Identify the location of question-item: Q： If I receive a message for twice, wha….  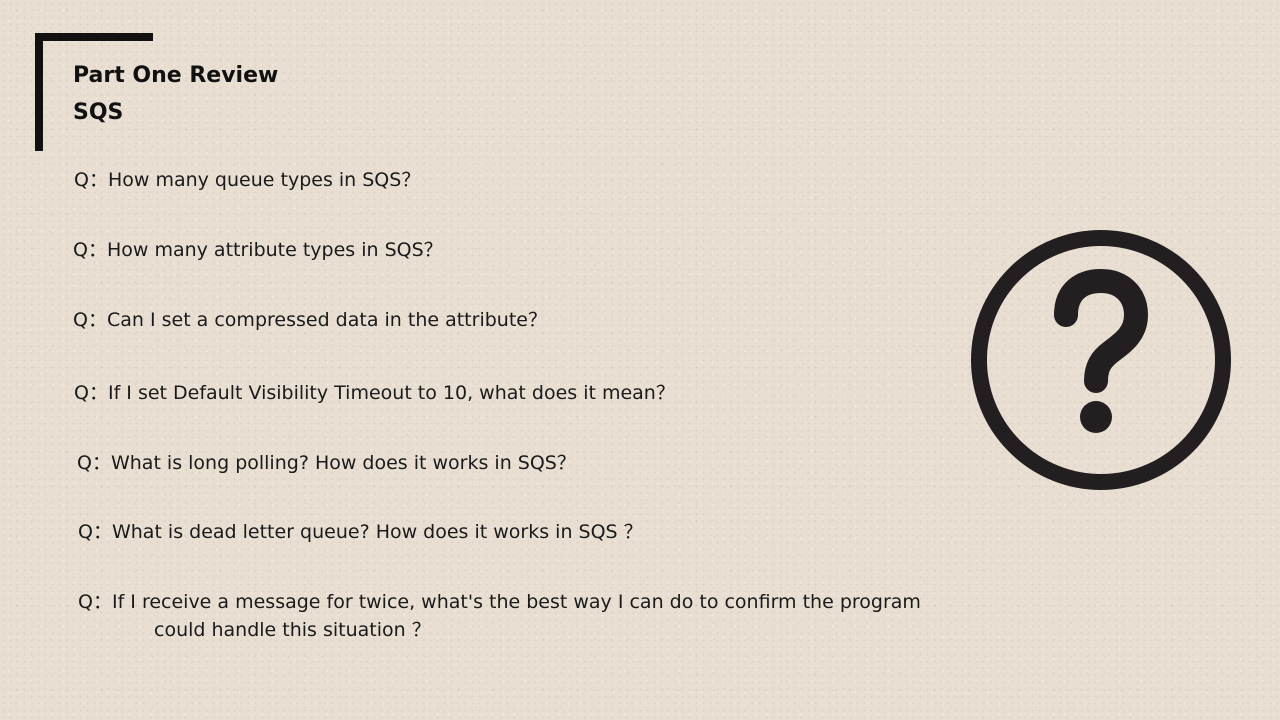
(499, 616).